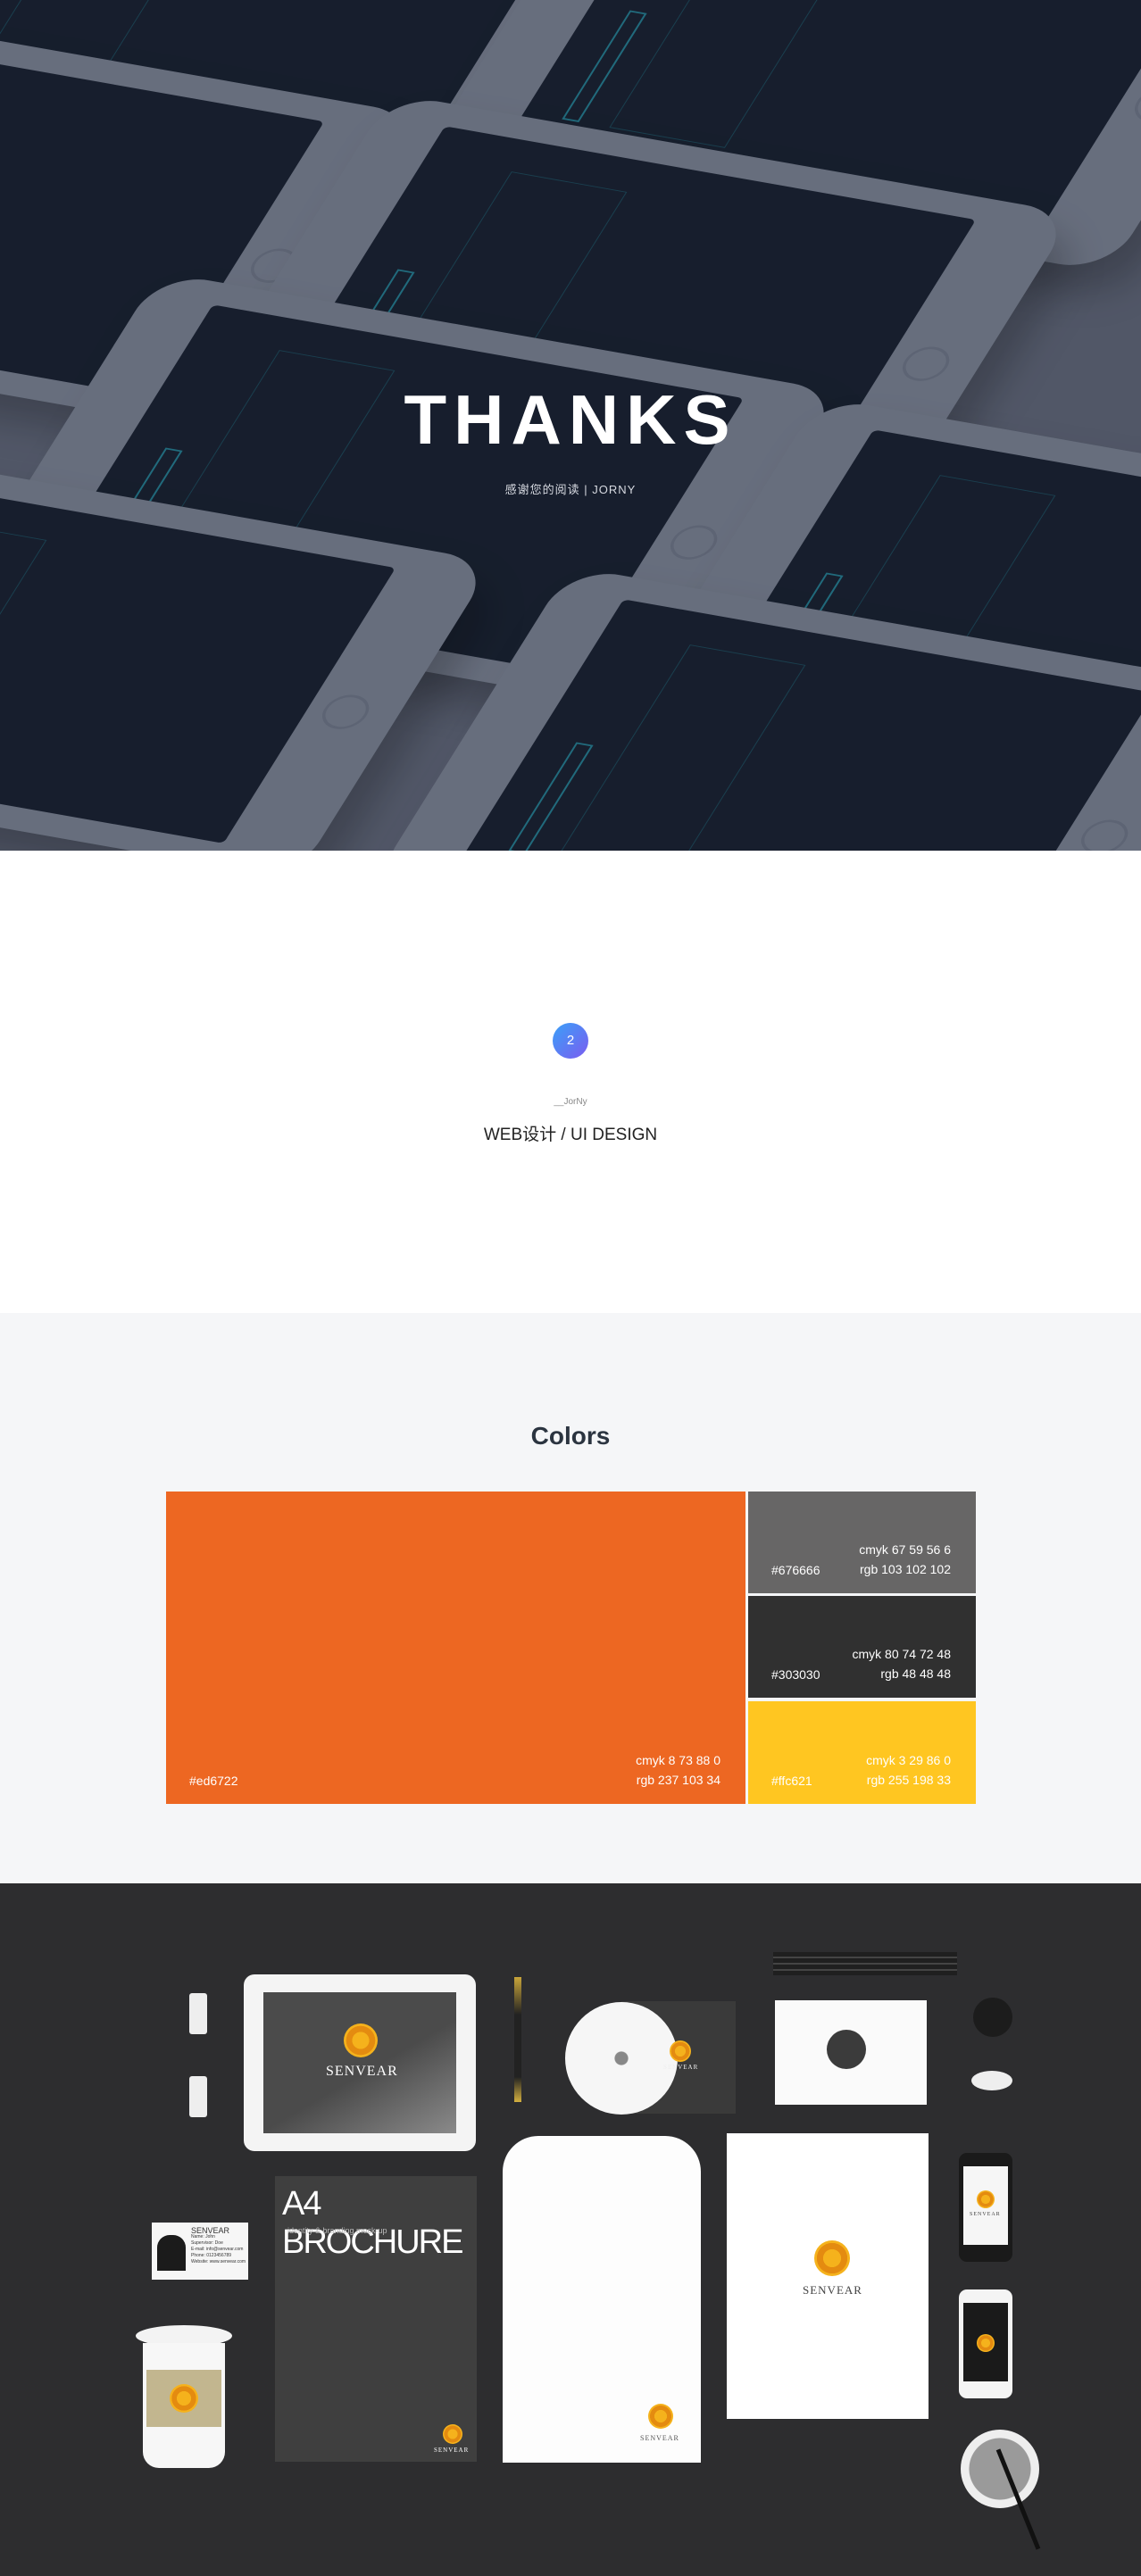 The width and height of the screenshot is (1141, 2576). Describe the element at coordinates (678, 1760) in the screenshot. I see `swatch-cmyk: cmyk 8 73 88 0` at that location.